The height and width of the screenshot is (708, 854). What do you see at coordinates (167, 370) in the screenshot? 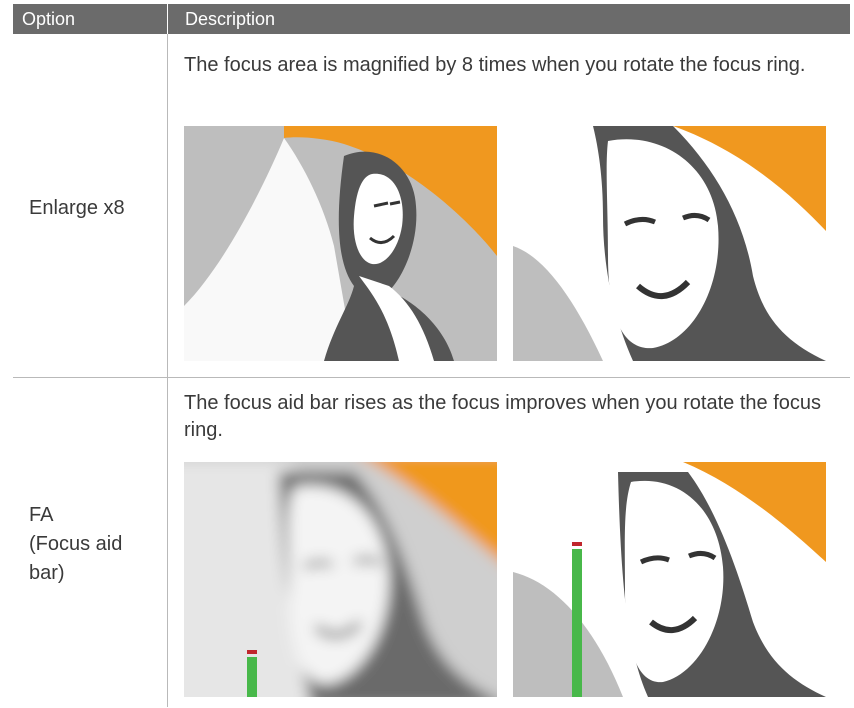
I see `column-divider` at bounding box center [167, 370].